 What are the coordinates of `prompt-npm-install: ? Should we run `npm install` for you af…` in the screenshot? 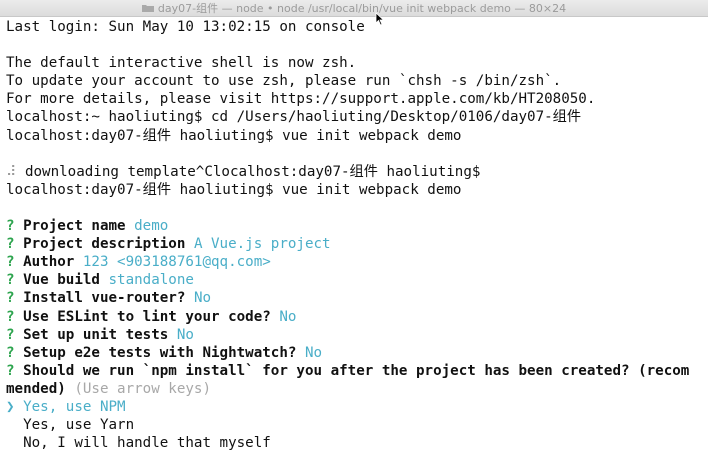 It's located at (356, 371).